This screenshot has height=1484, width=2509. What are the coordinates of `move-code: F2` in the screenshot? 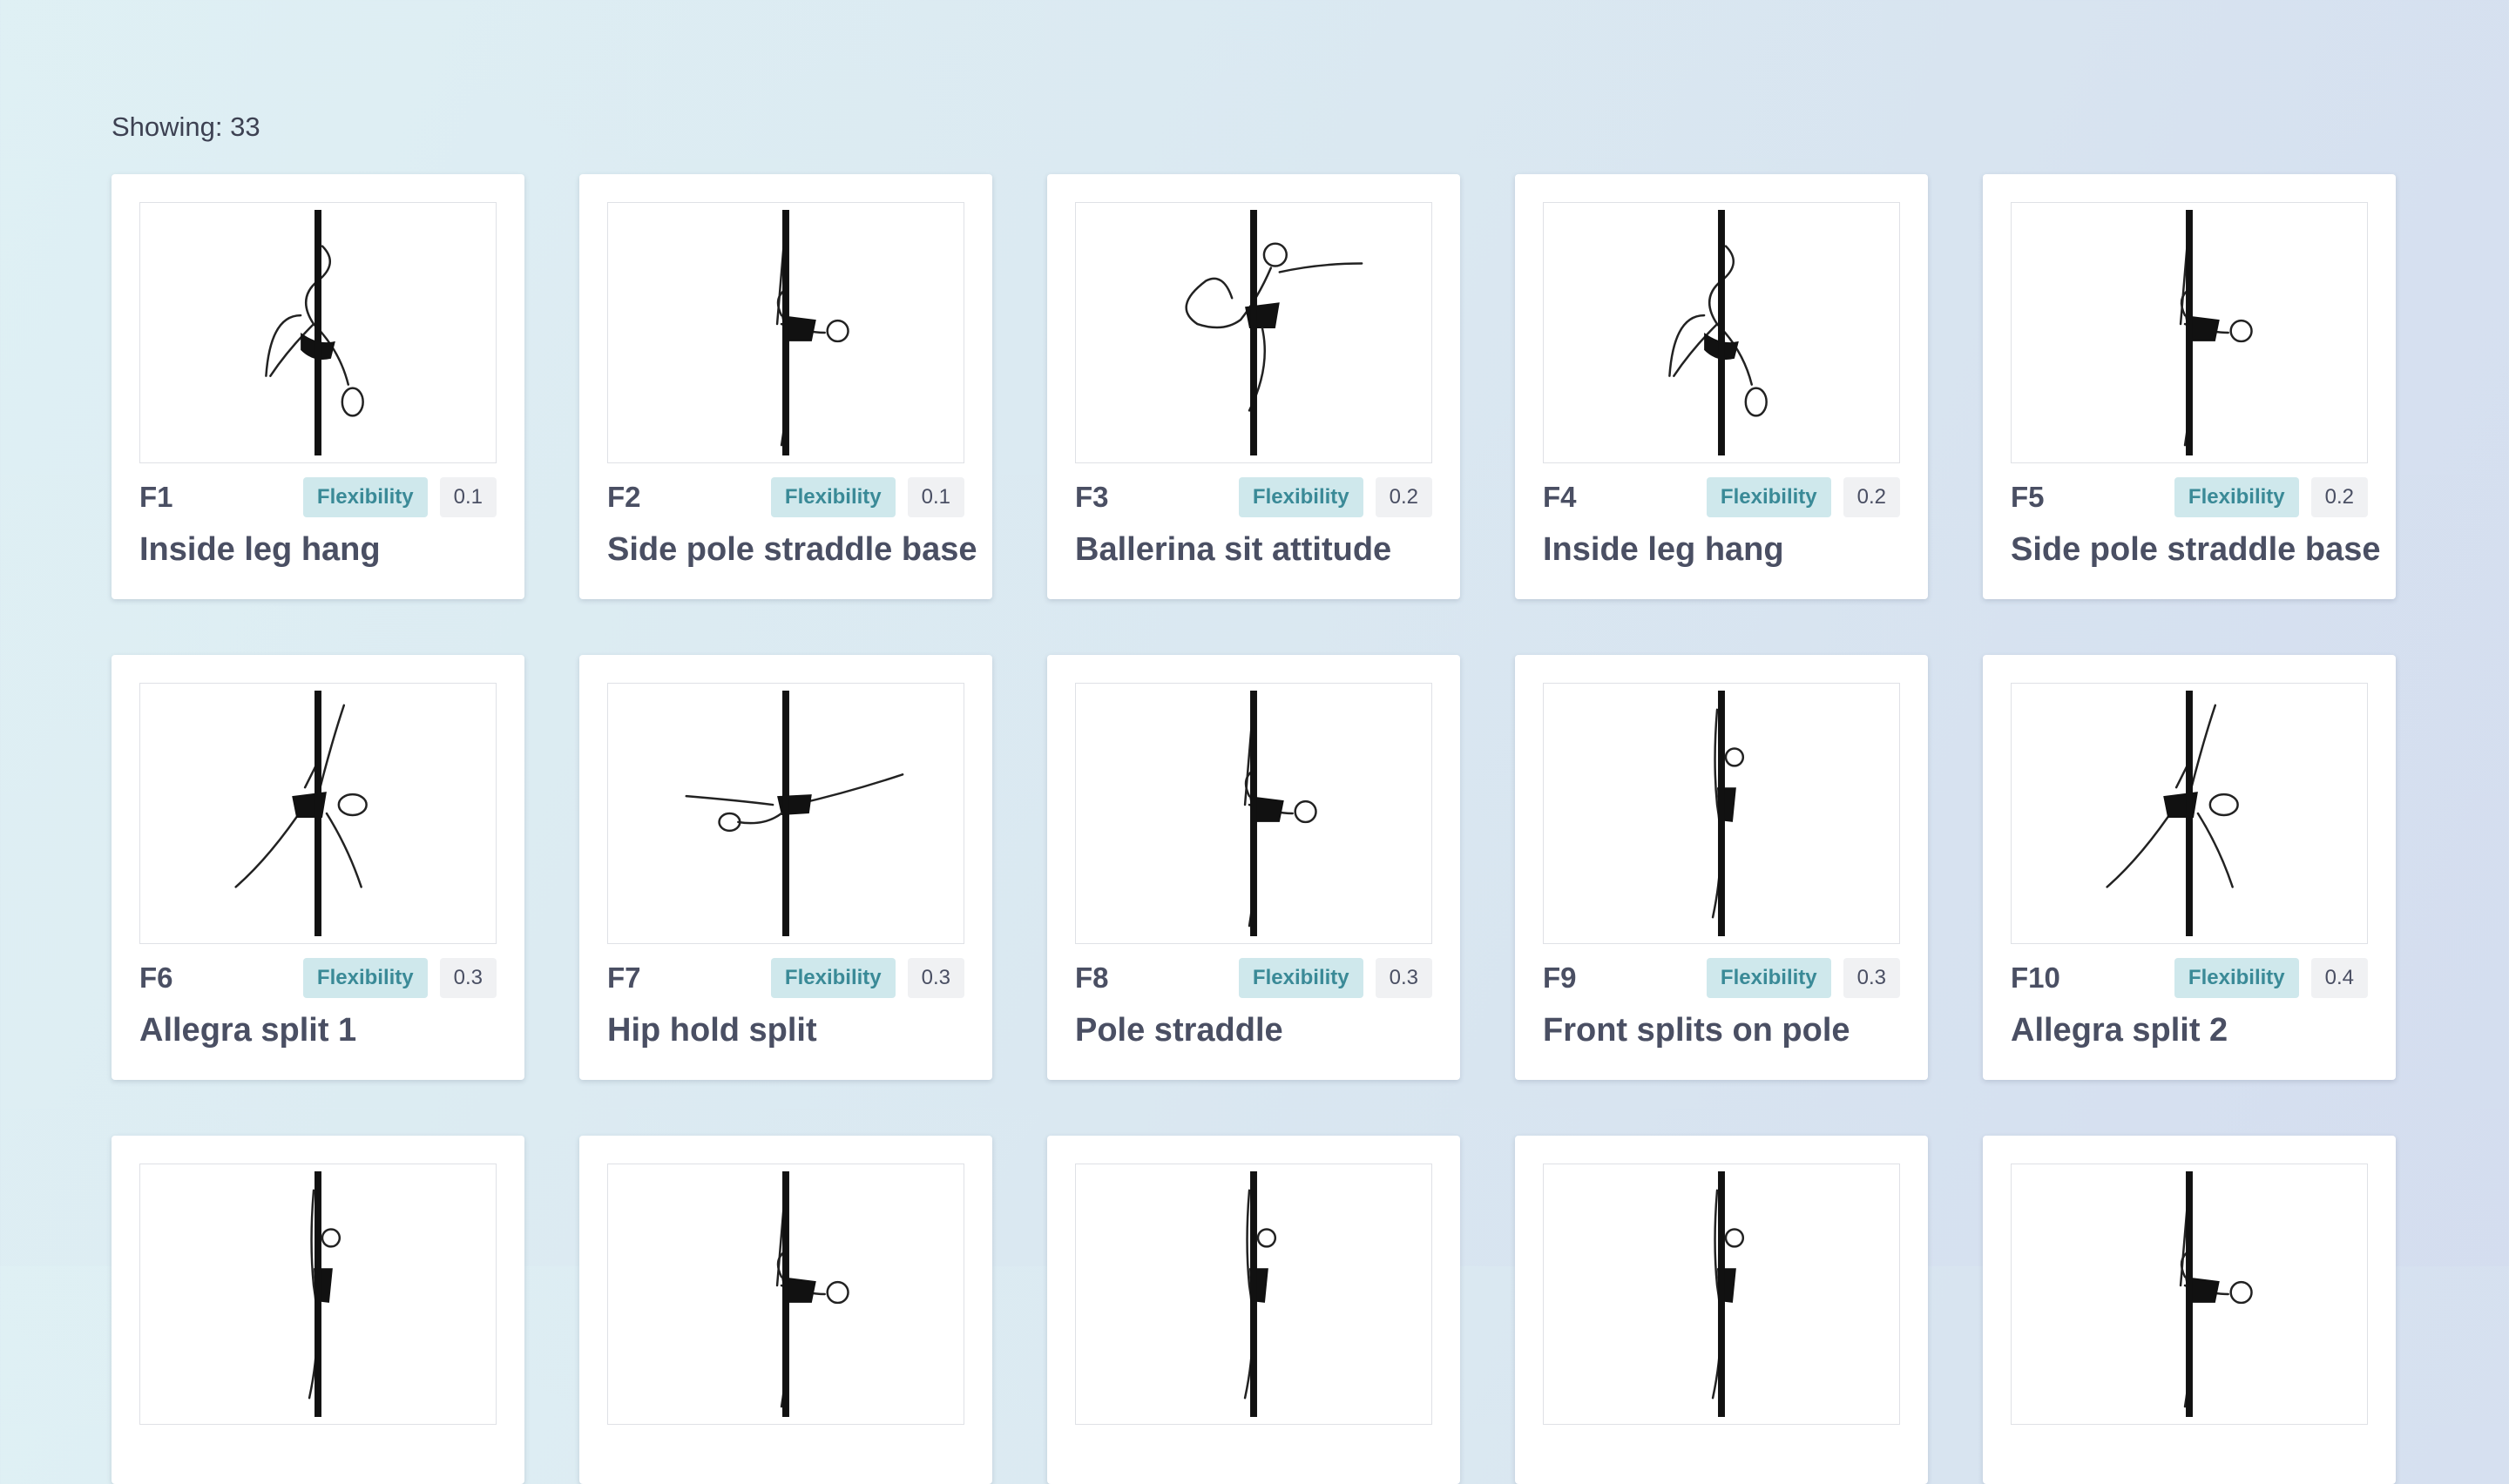 It's located at (624, 497).